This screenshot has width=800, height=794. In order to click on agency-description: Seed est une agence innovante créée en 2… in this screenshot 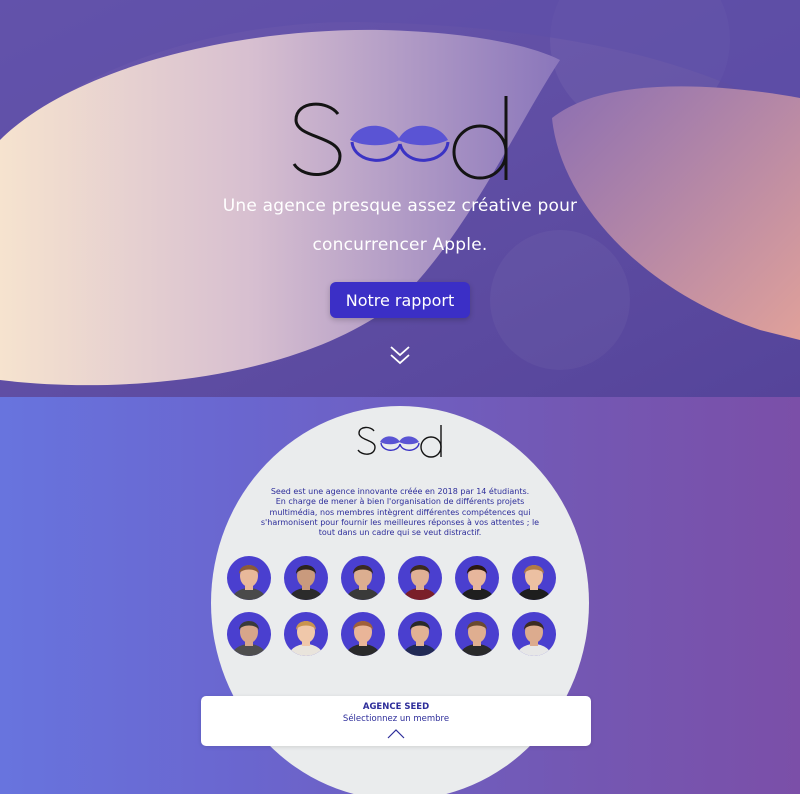, I will do `click(400, 512)`.